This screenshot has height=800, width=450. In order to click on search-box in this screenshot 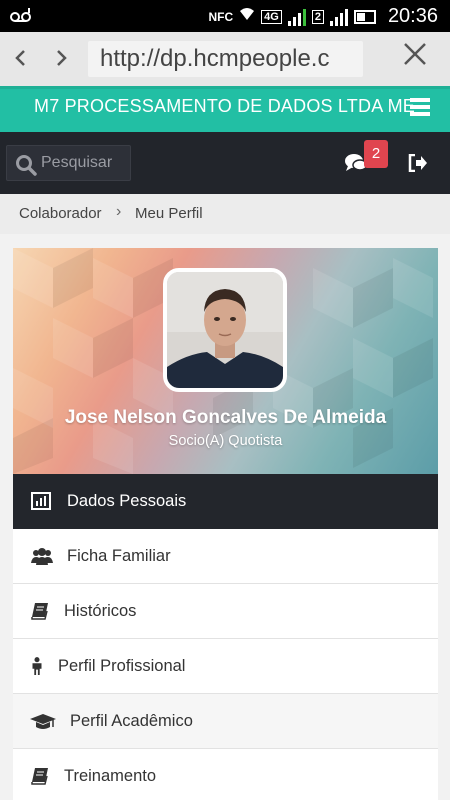, I will do `click(68, 163)`.